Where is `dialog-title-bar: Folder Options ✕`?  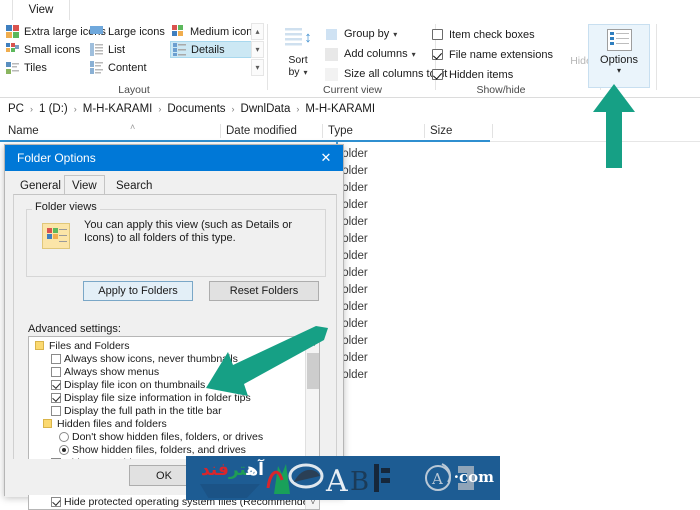
dialog-title-bar: Folder Options ✕ is located at coordinates (174, 158).